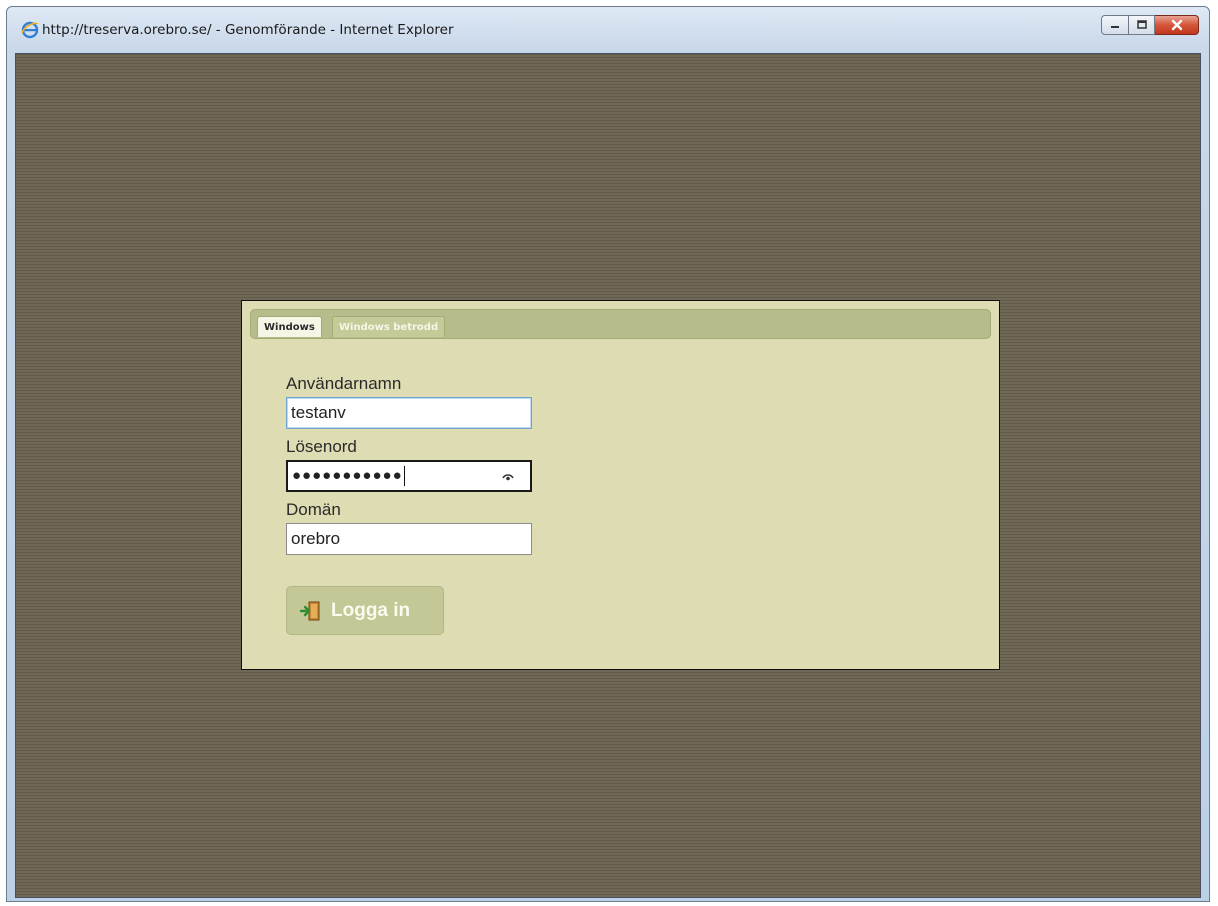 The image size is (1218, 906). I want to click on login-tabs: Windows Windows betrodd, so click(620, 324).